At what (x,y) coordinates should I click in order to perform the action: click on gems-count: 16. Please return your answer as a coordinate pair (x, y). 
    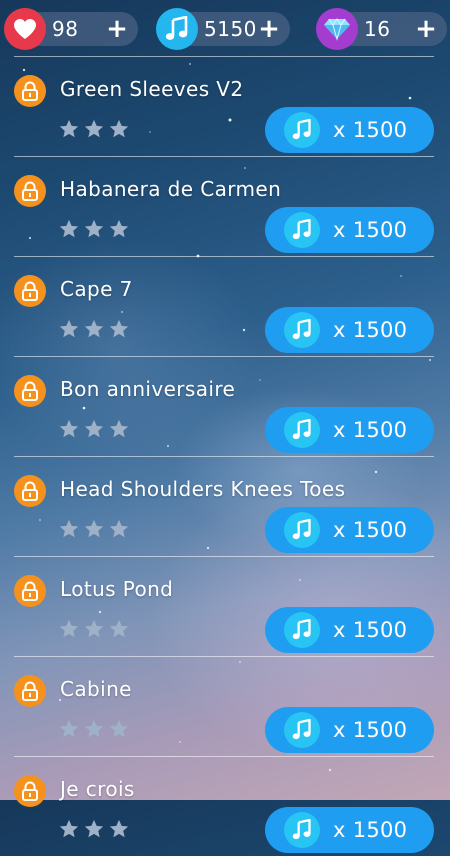
    Looking at the image, I should click on (377, 29).